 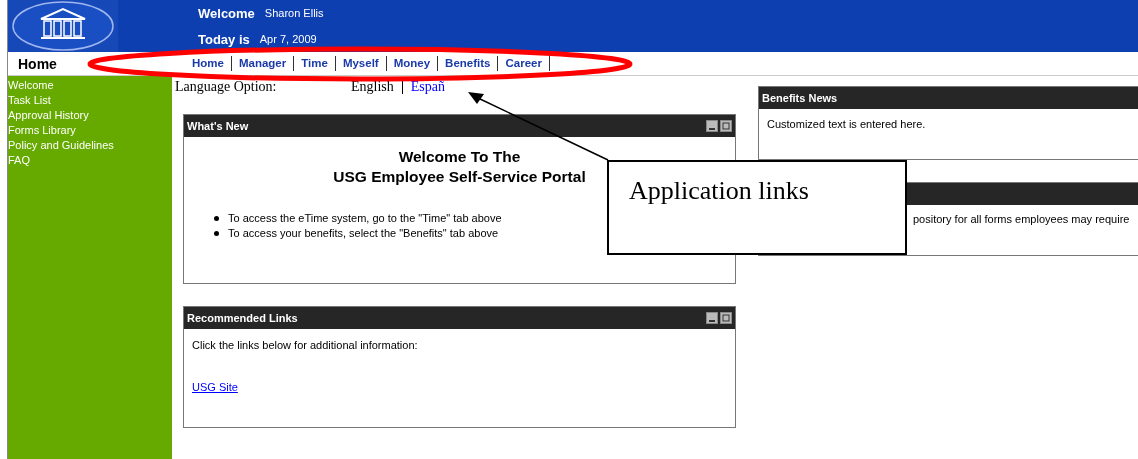 I want to click on date-text: Apr 7, 2009, so click(x=288, y=39).